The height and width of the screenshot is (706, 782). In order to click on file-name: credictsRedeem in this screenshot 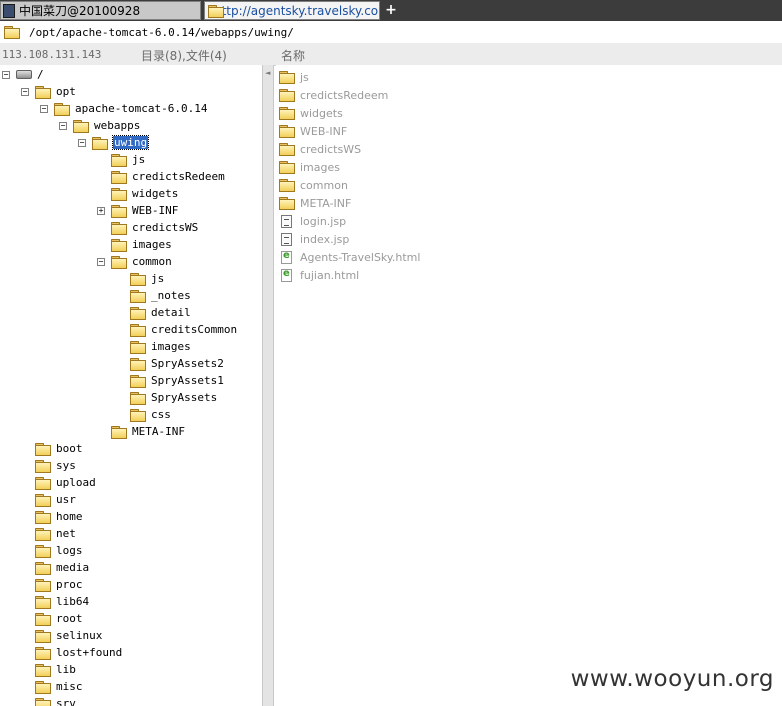, I will do `click(344, 95)`.